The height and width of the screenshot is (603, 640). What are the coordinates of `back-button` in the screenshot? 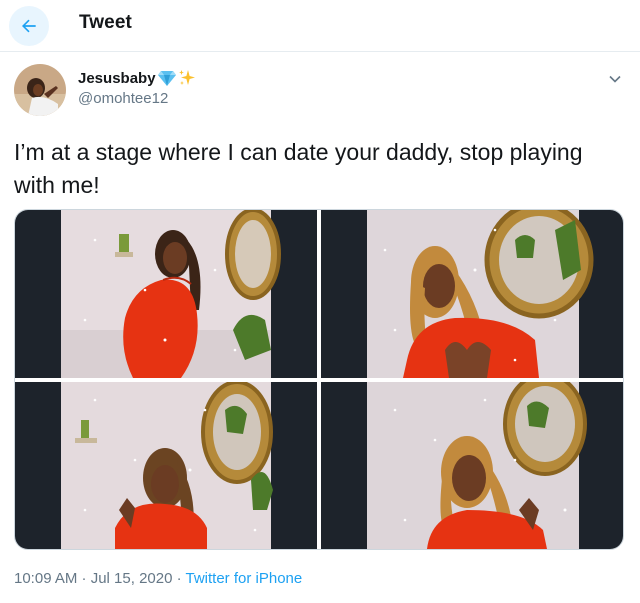 It's located at (29, 26).